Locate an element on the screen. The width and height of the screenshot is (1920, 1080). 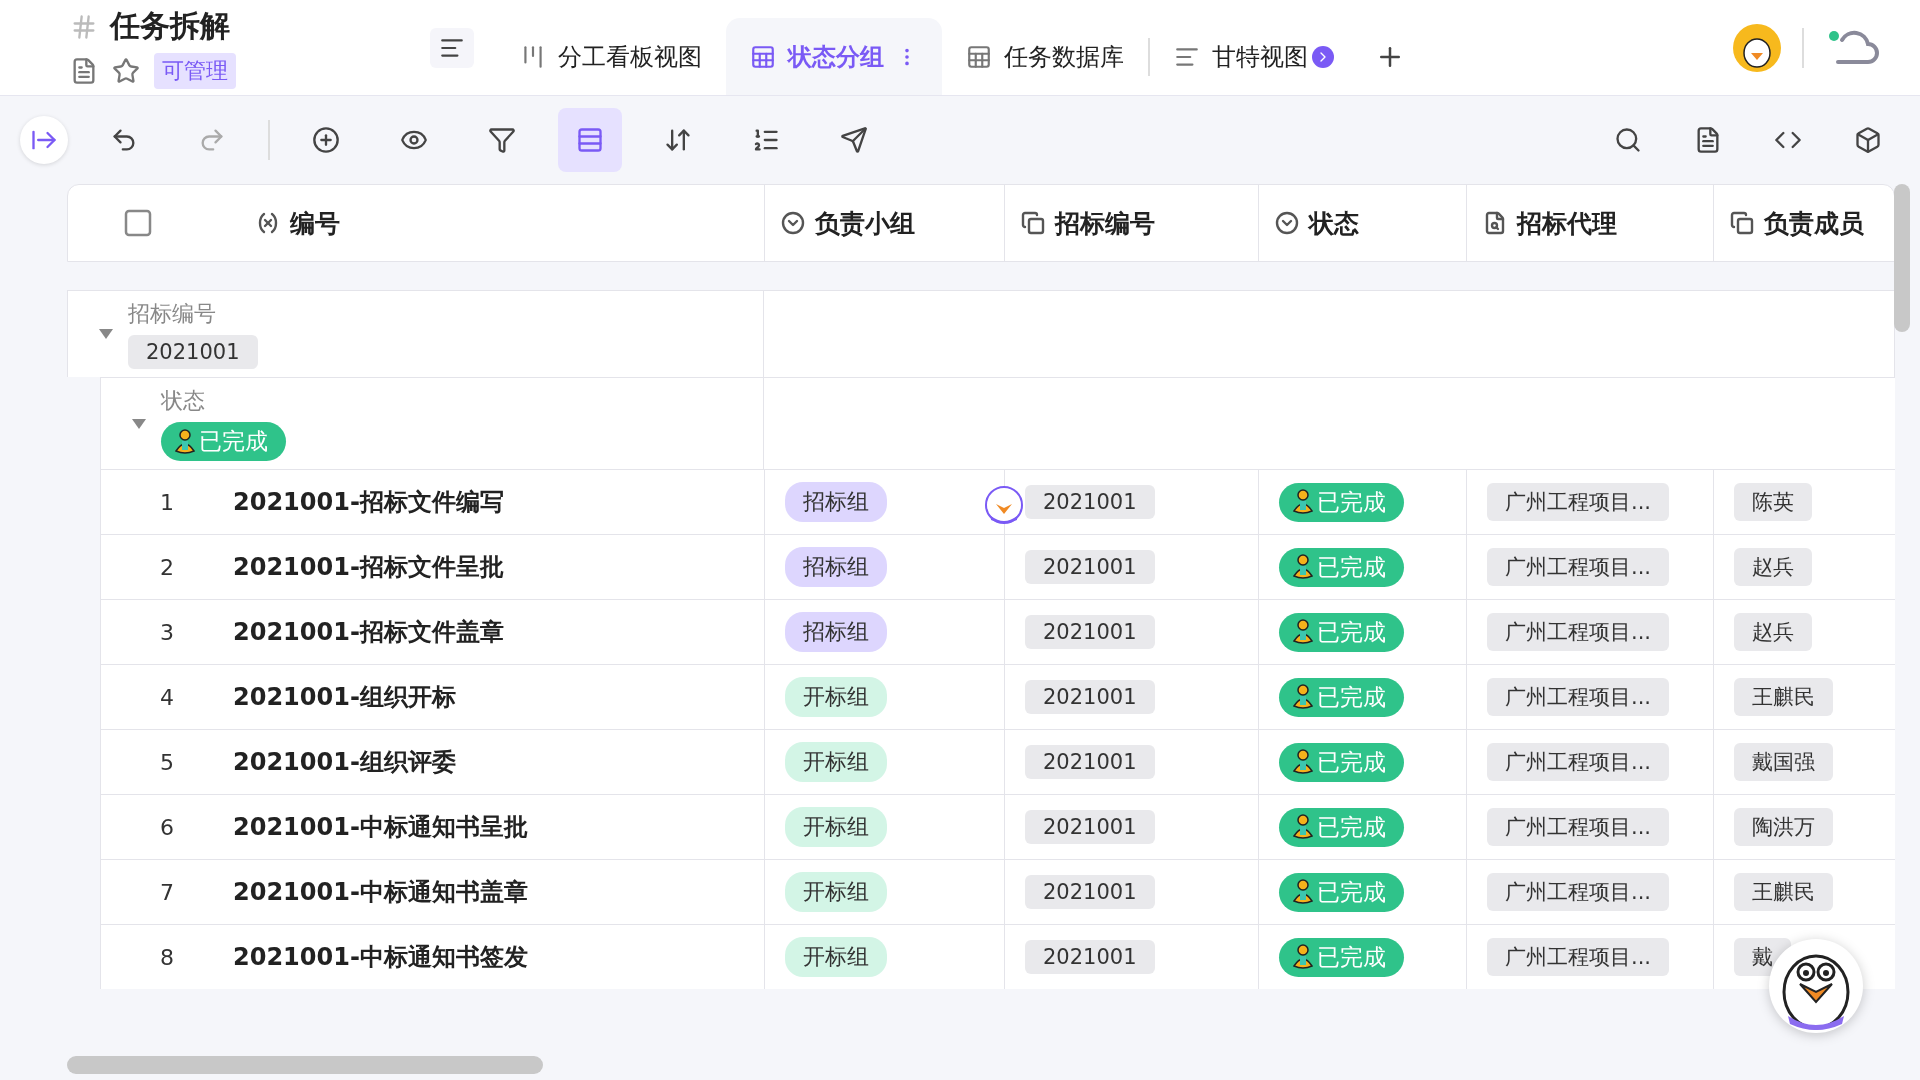
row-number: 8 is located at coordinates (167, 957).